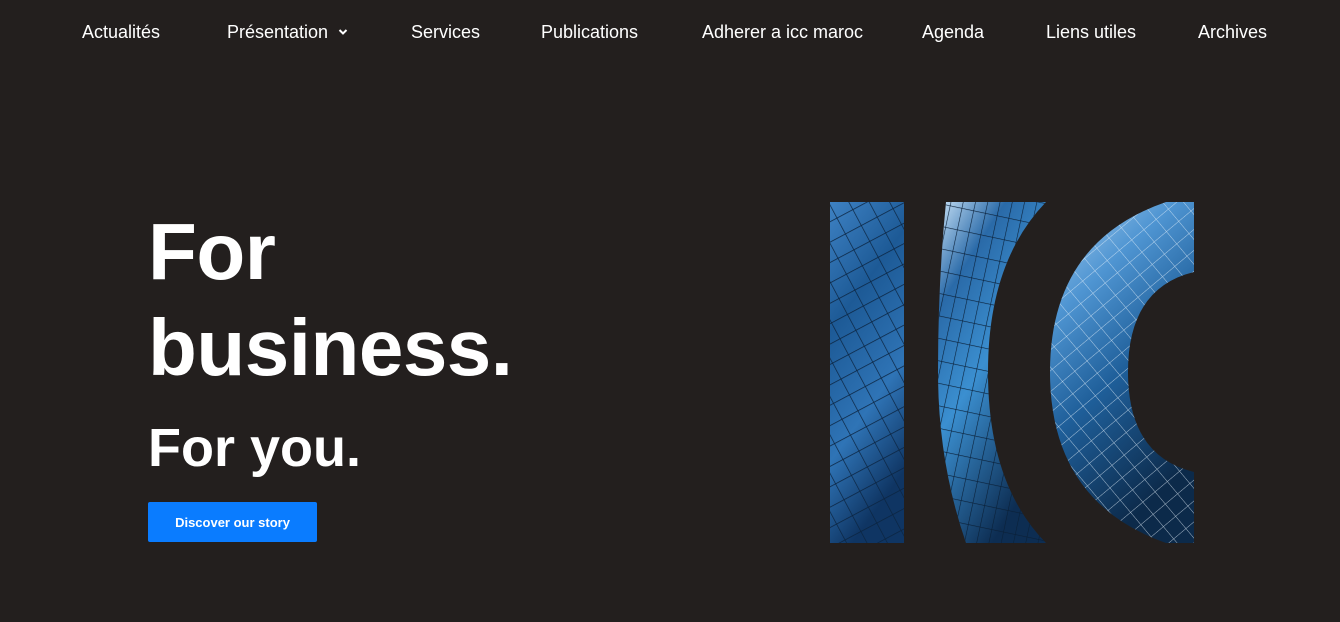  I want to click on nav-item-actualites: Actualités, so click(121, 32).